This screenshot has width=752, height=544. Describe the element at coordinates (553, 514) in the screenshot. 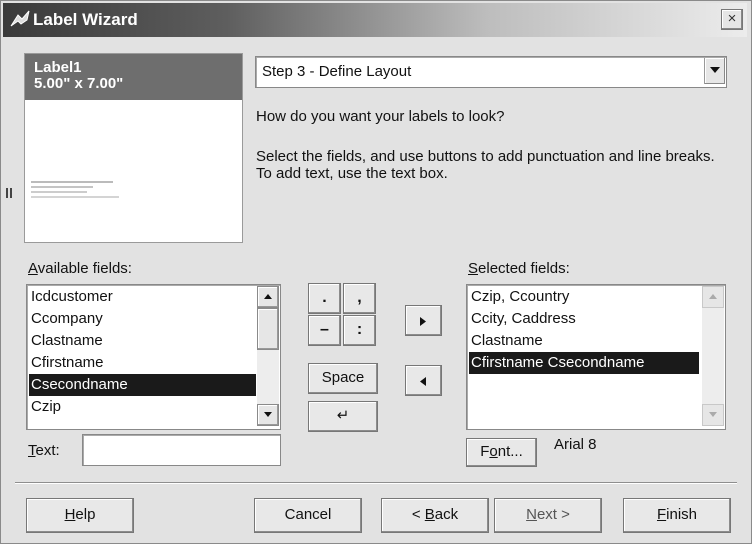

I see `next-button-text: ext >` at that location.